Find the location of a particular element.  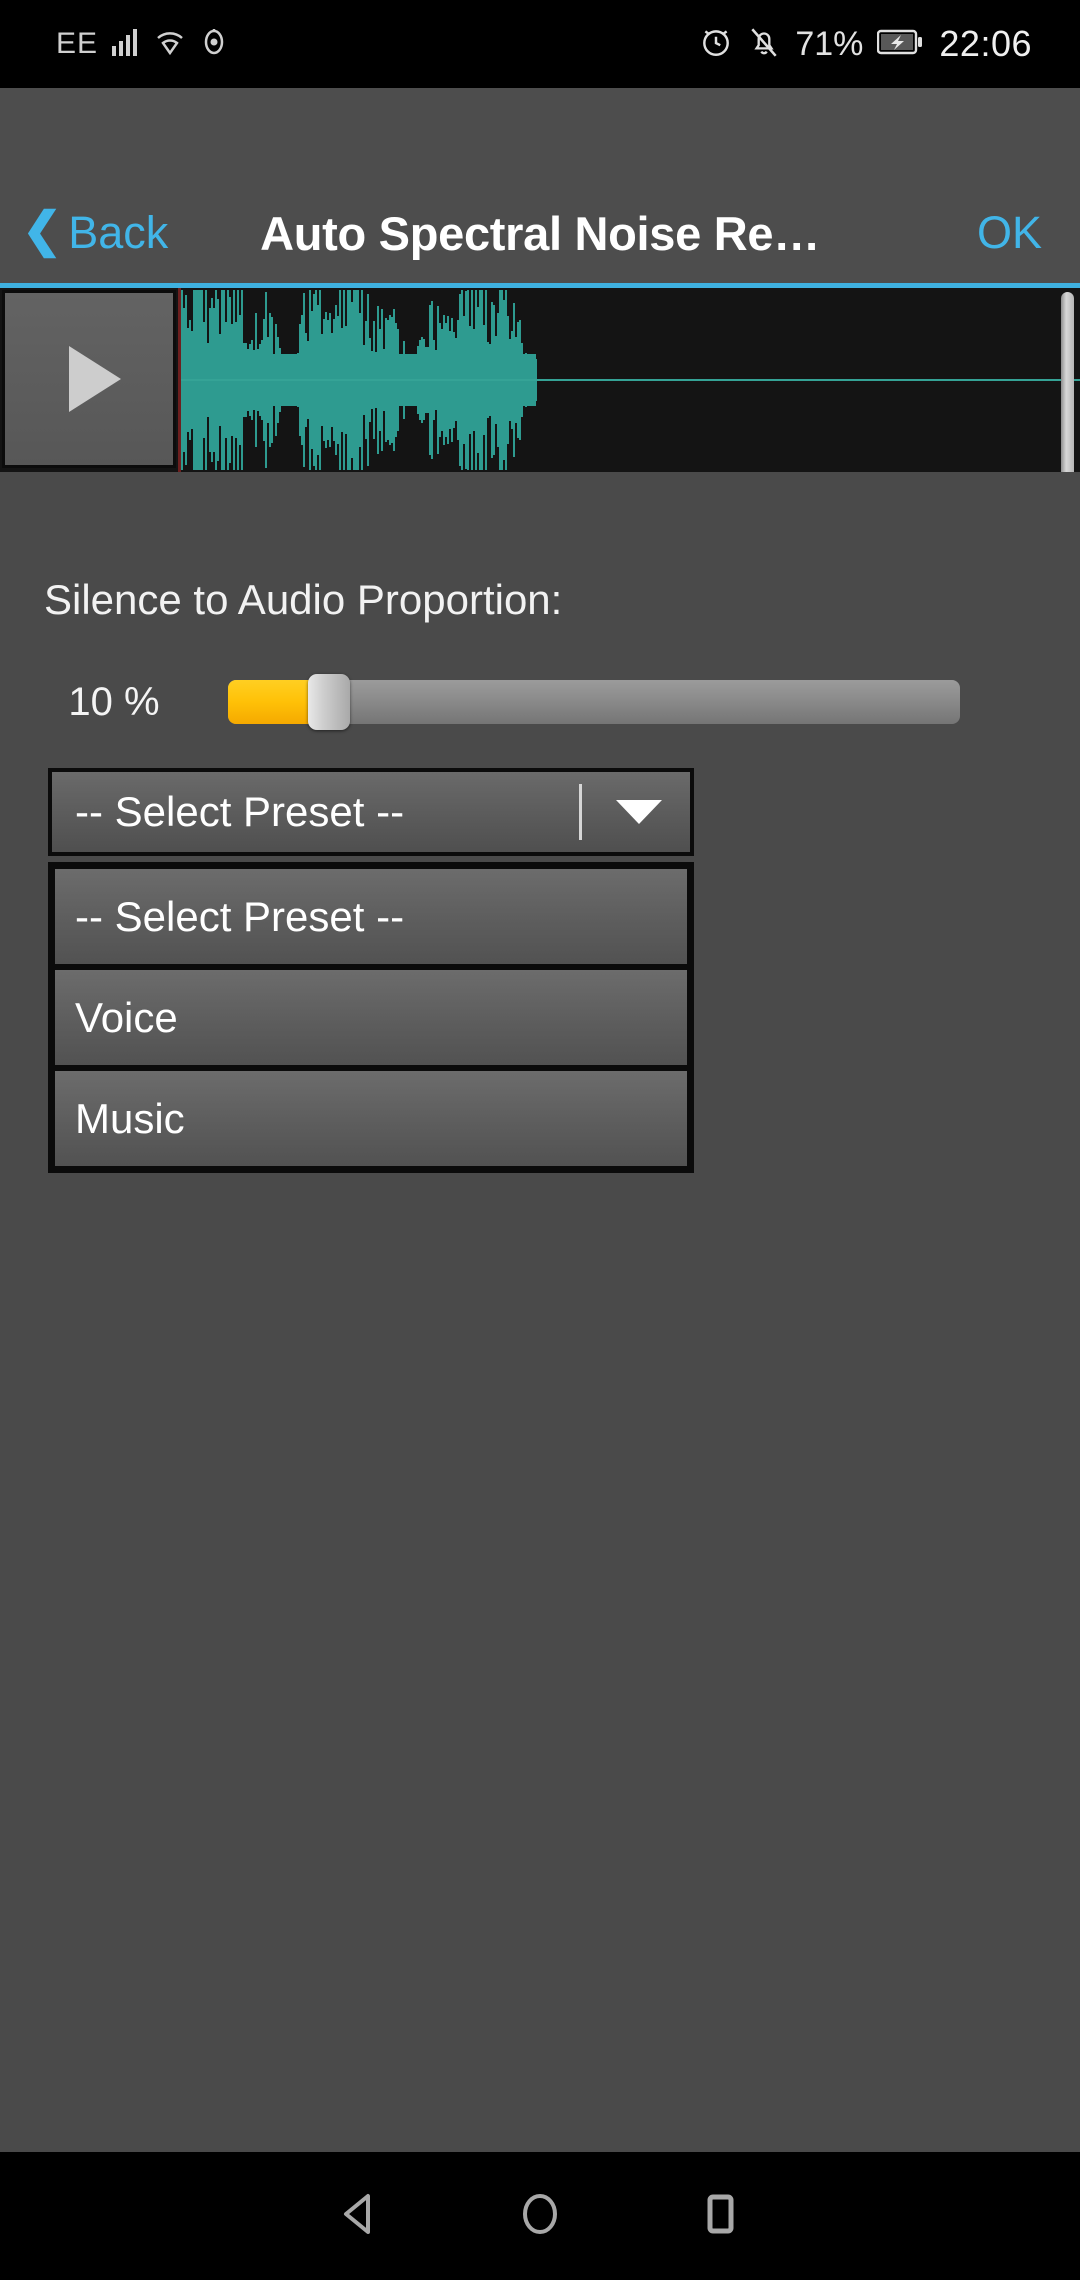

play-button is located at coordinates (89, 379).